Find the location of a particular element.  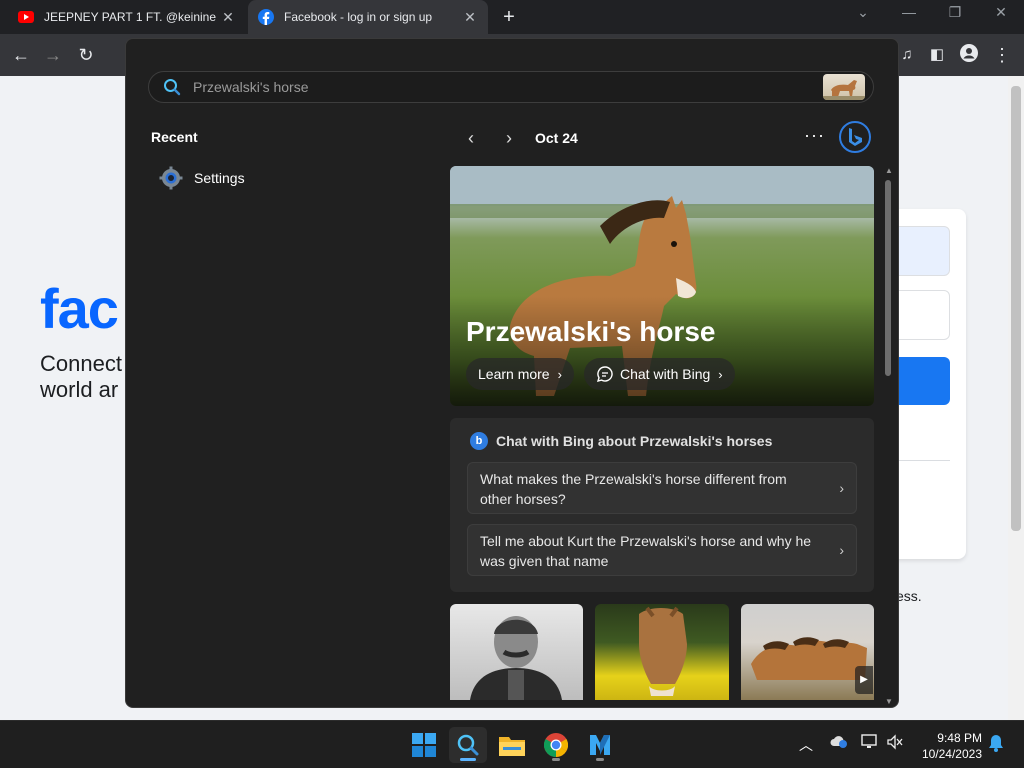

profile-icon is located at coordinates (969, 55).